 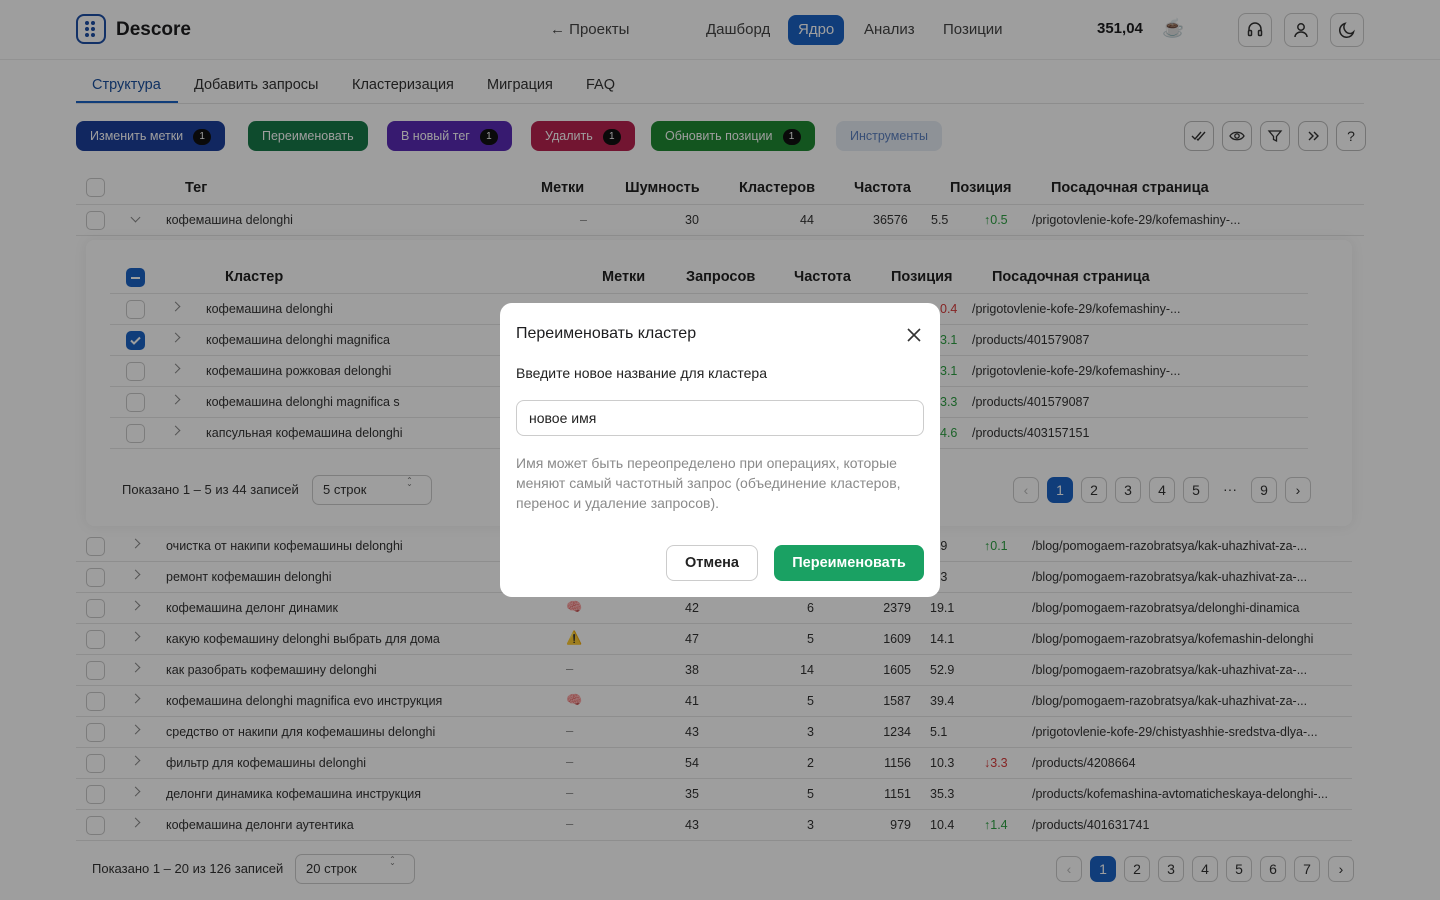 I want to click on close-icon, so click(x=914, y=335).